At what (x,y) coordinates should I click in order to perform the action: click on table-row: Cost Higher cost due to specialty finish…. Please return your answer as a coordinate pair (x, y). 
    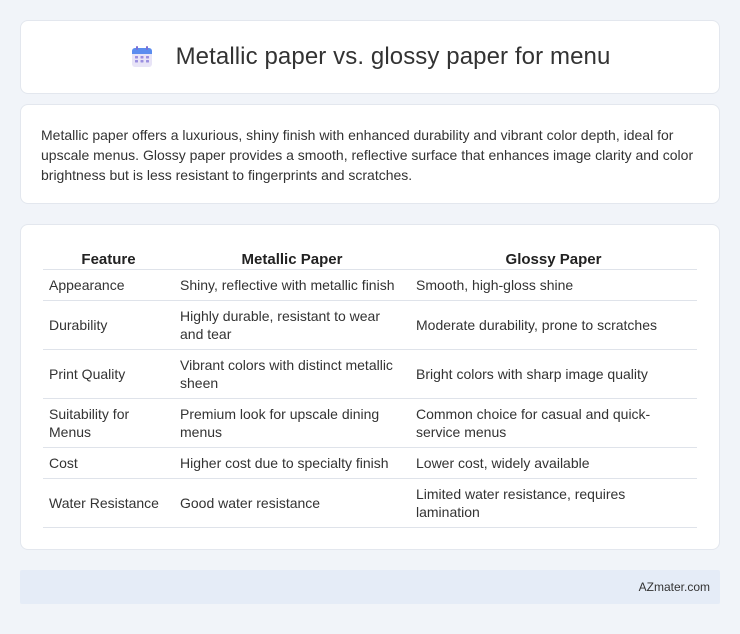
    Looking at the image, I should click on (370, 463).